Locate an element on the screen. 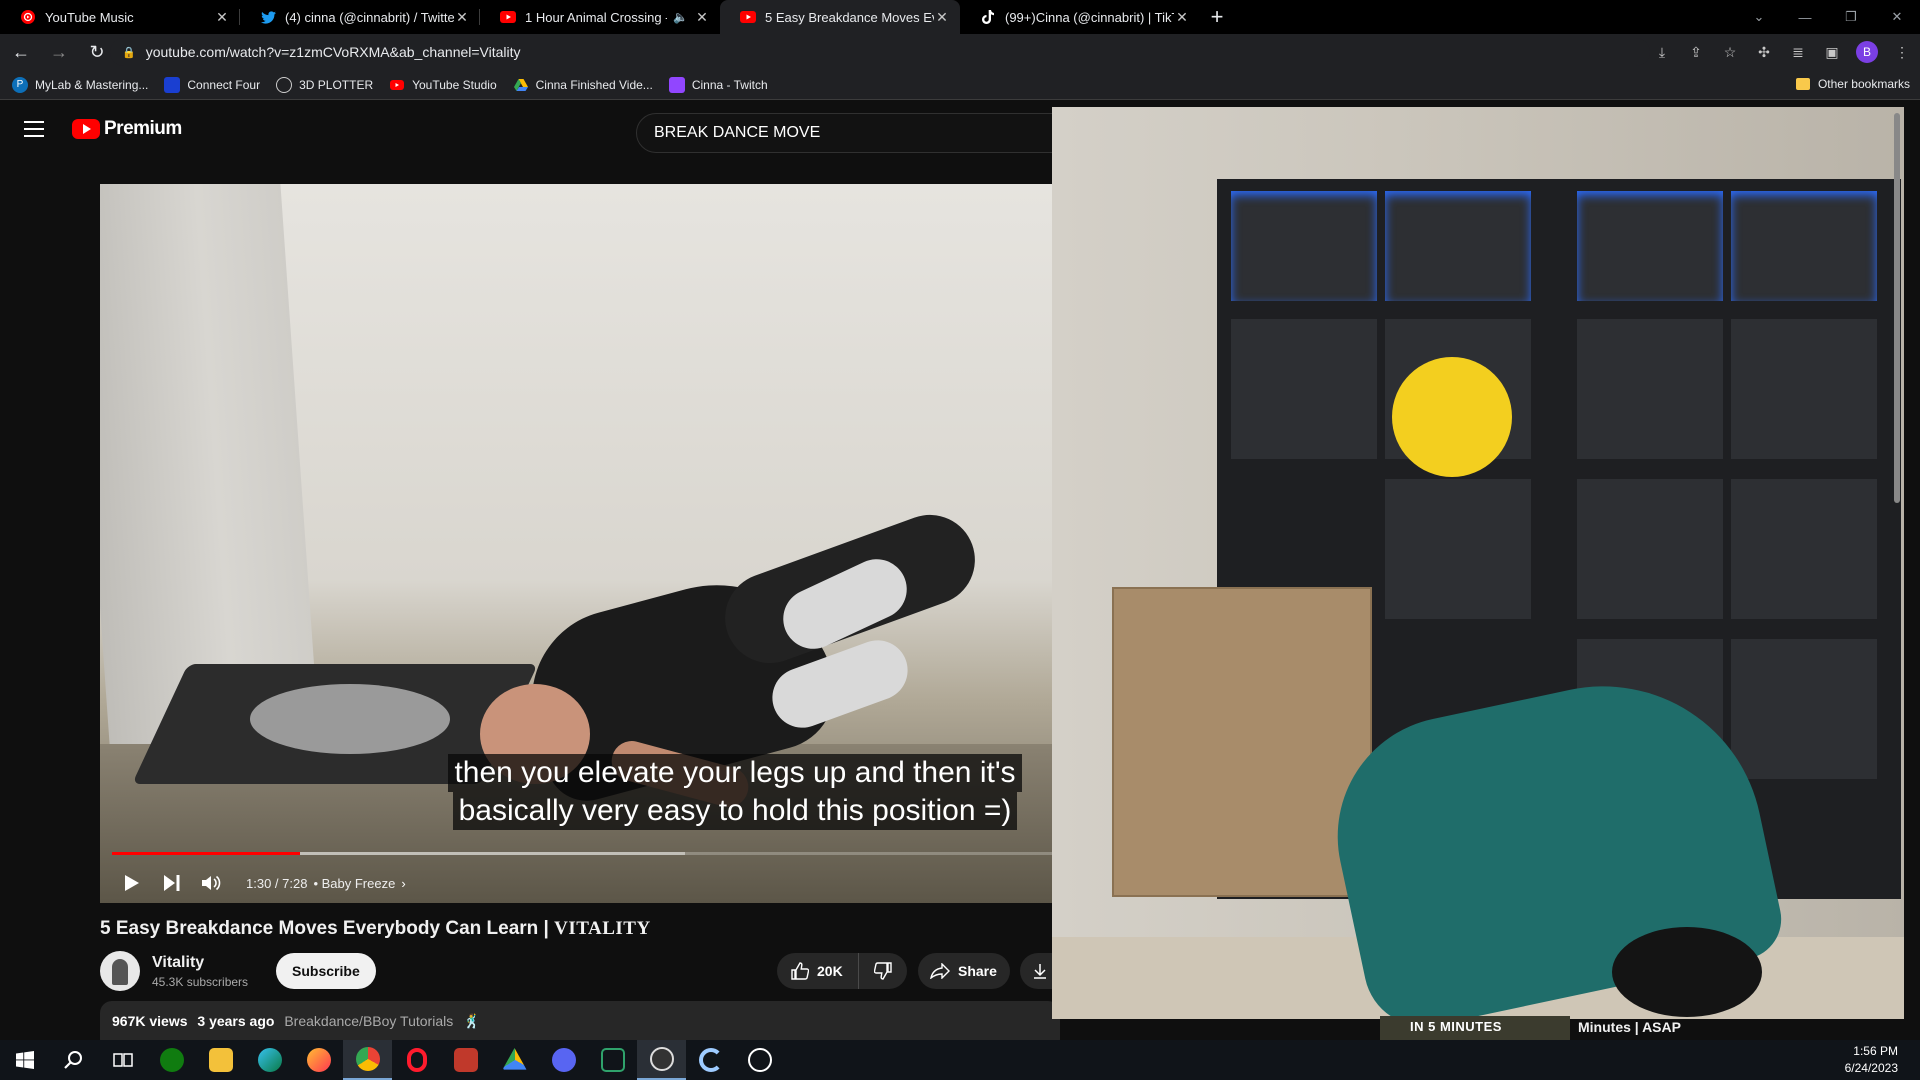  obs-icon is located at coordinates (661, 1060).